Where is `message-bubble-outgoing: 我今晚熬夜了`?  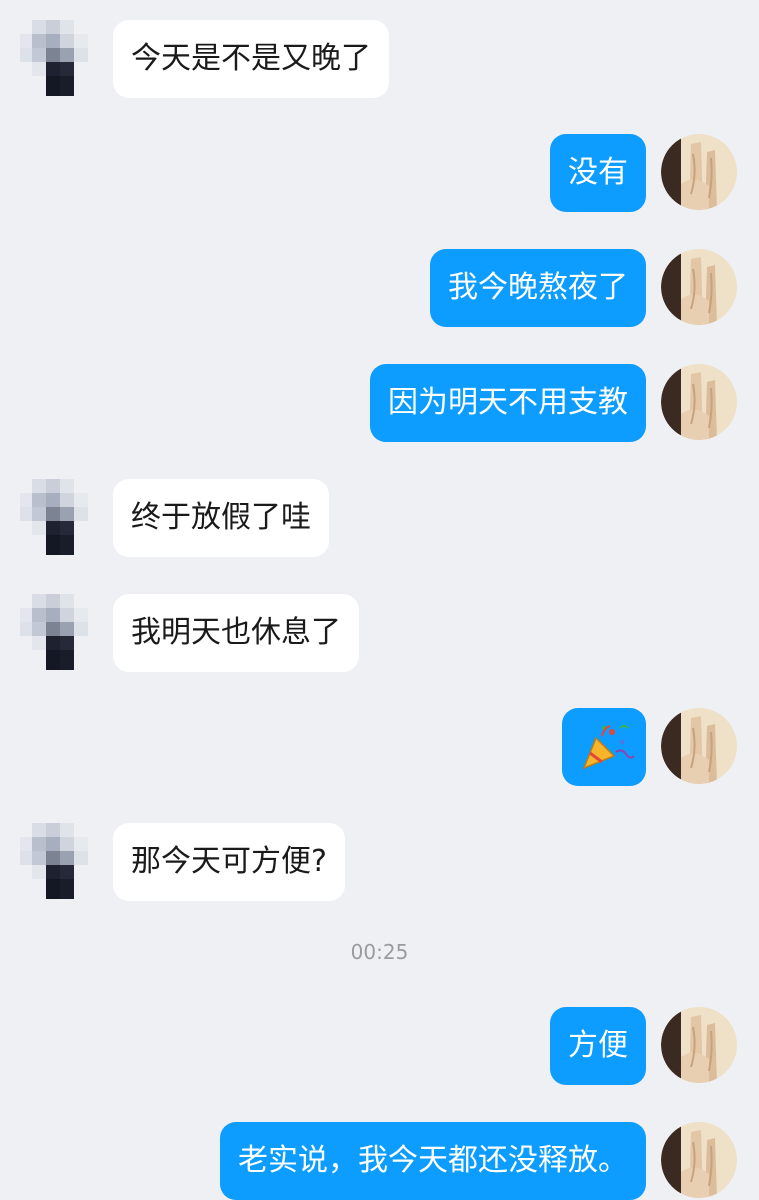 message-bubble-outgoing: 我今晚熬夜了 is located at coordinates (538, 288).